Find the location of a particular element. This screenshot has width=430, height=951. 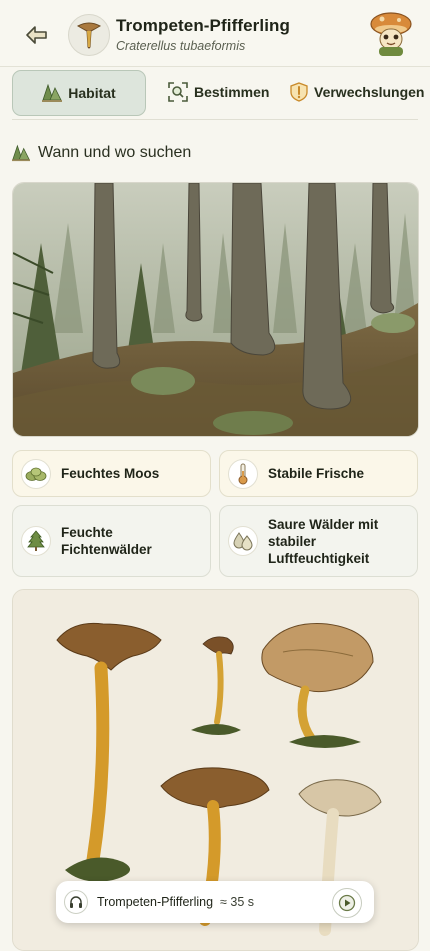

play-icon is located at coordinates (347, 903).